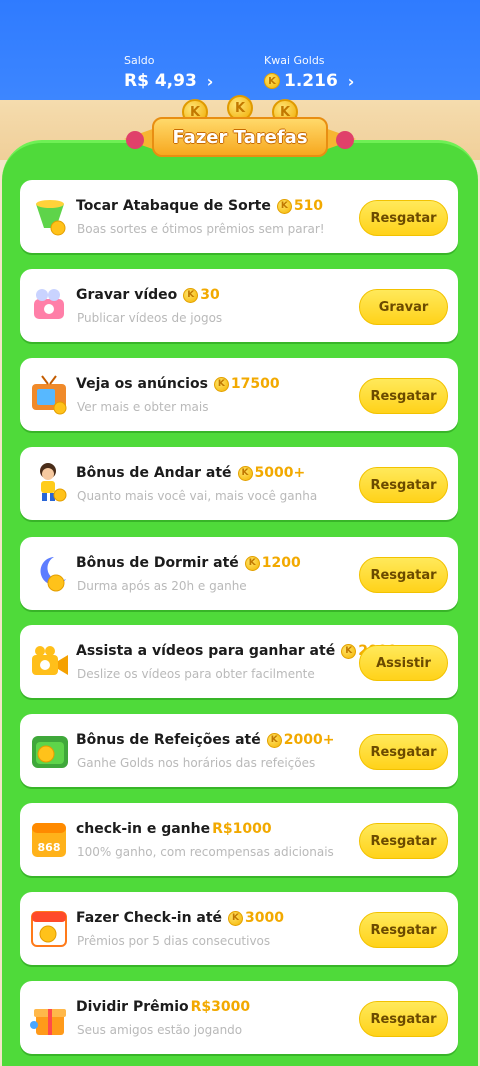 The width and height of the screenshot is (480, 1066). I want to click on task-reward: K 5000+, so click(271, 473).